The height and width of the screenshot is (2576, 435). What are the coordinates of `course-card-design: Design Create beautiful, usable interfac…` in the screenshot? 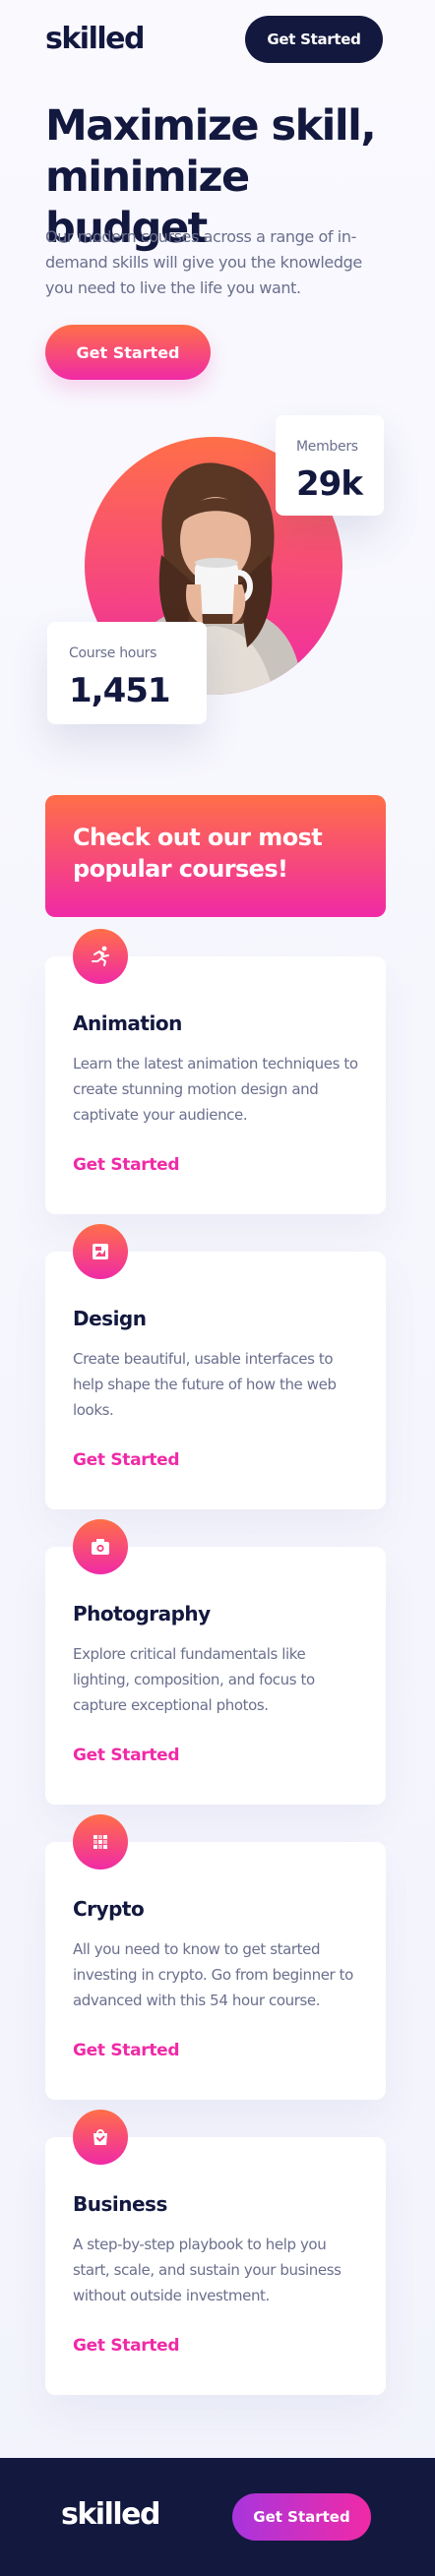 It's located at (215, 1366).